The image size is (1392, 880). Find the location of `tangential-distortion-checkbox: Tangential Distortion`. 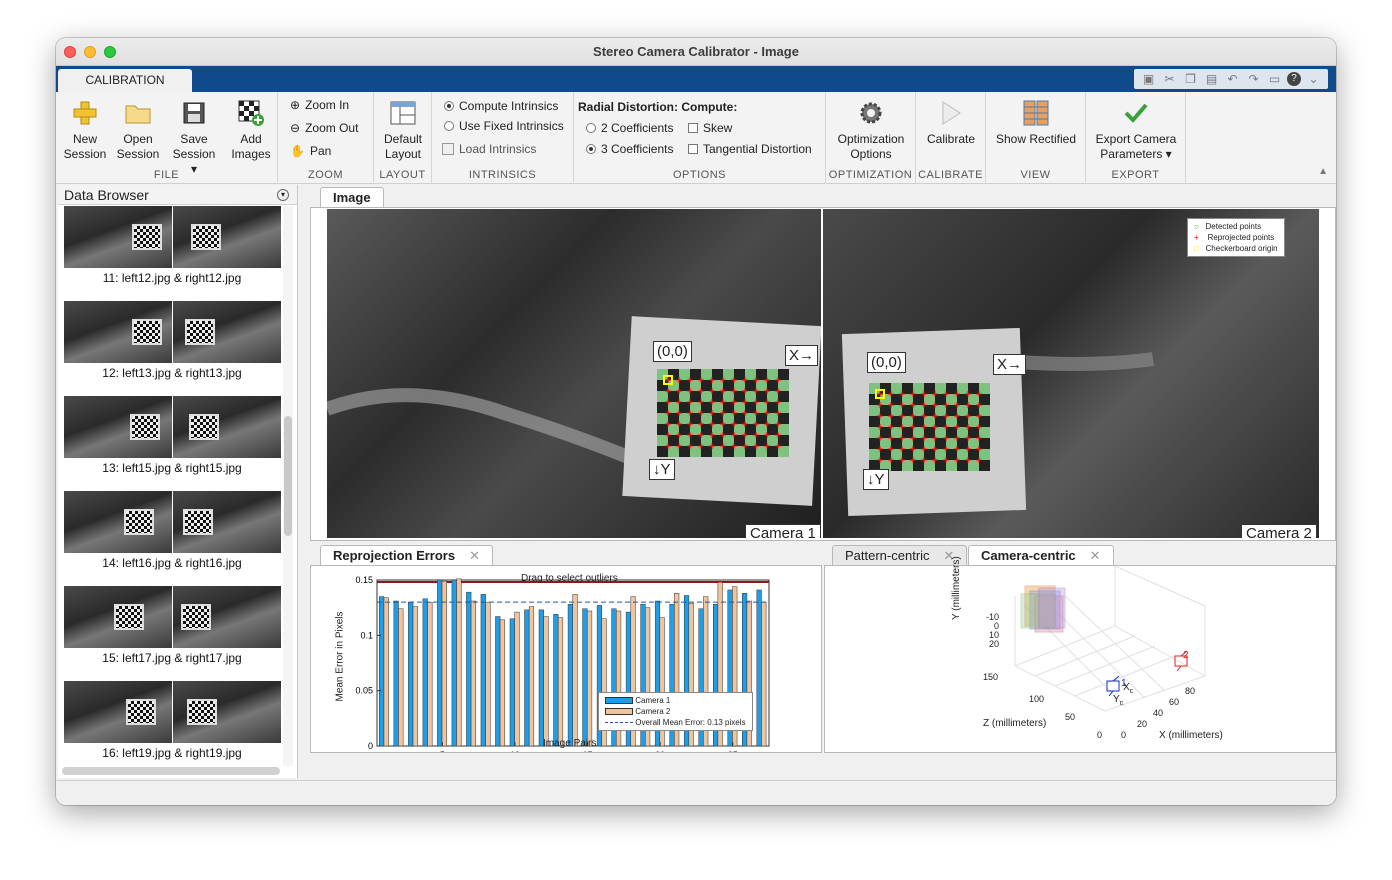

tangential-distortion-checkbox: Tangential Distortion is located at coordinates (750, 149).